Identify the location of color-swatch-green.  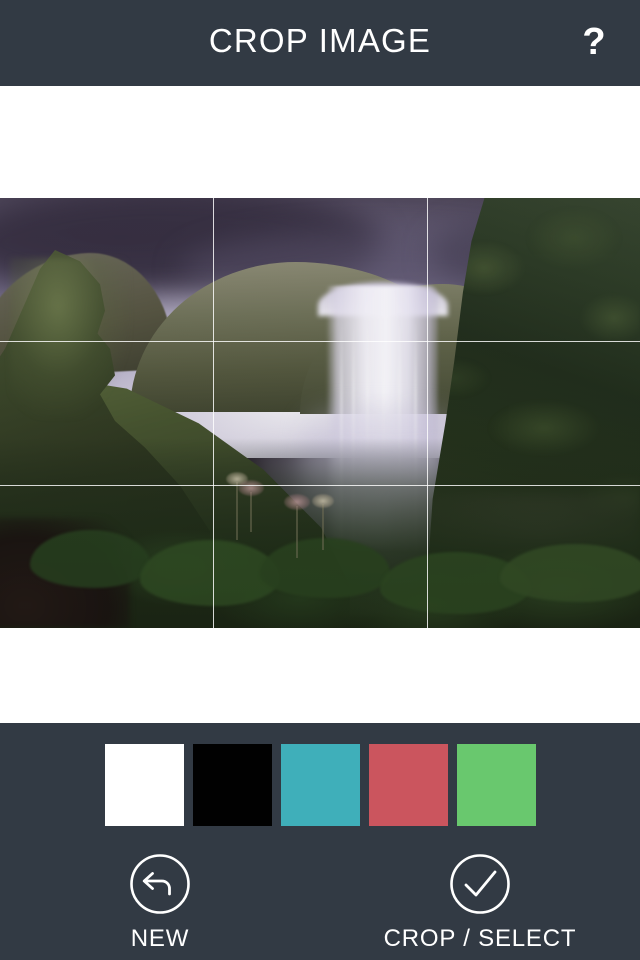
(496, 785).